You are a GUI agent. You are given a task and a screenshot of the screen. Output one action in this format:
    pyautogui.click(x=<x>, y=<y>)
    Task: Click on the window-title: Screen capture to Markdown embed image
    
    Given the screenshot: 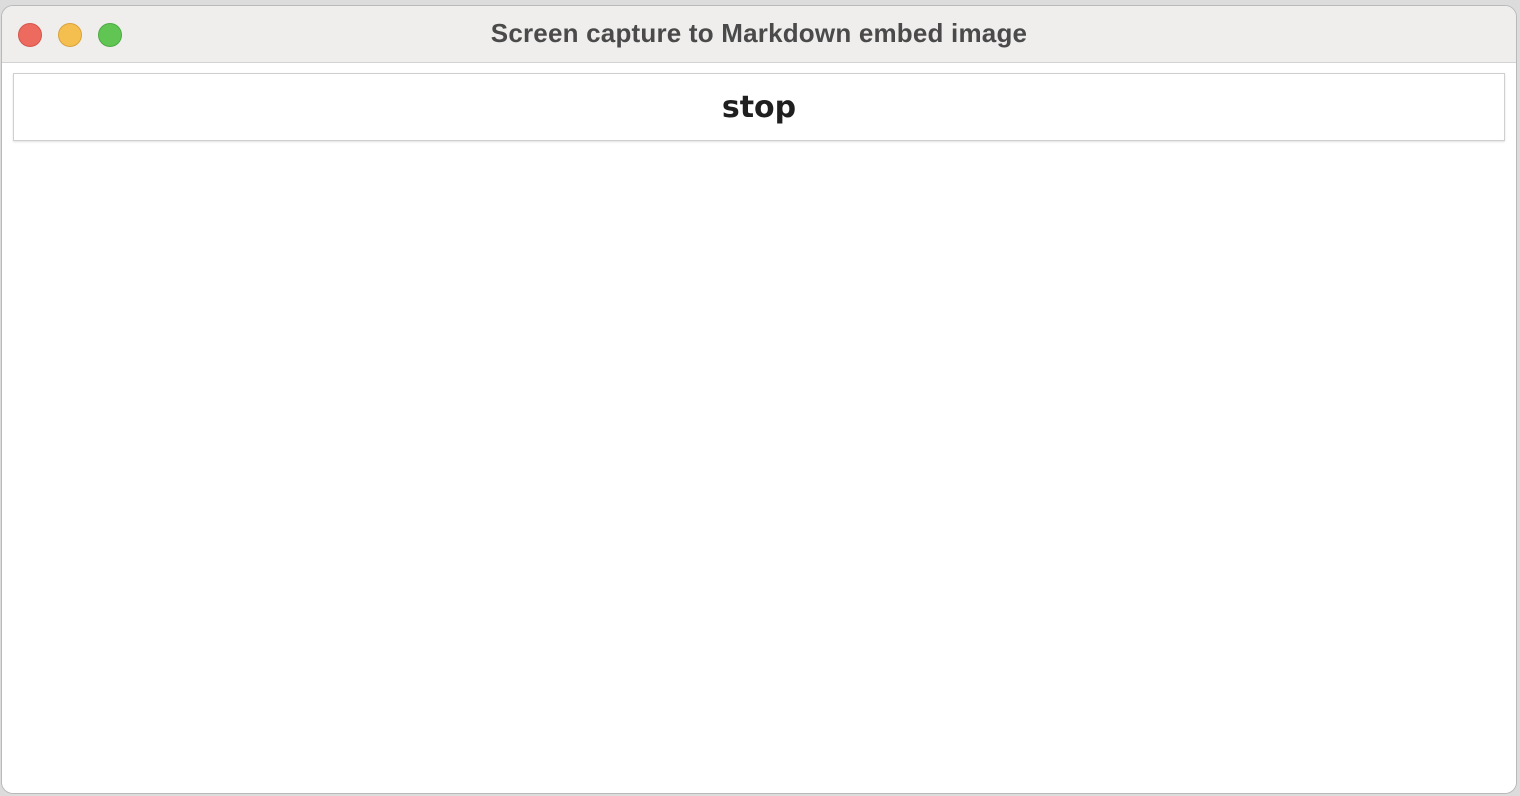 What is the action you would take?
    pyautogui.click(x=759, y=33)
    